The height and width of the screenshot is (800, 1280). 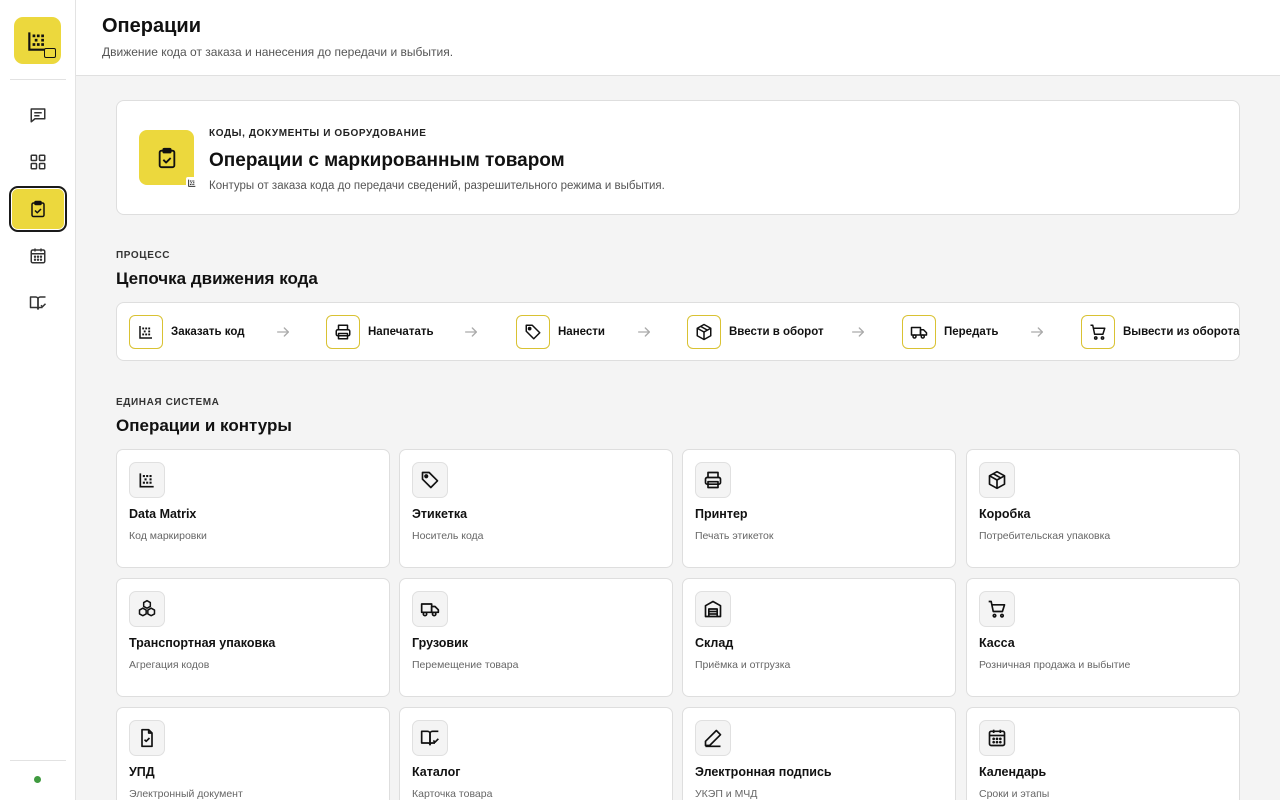 I want to click on card-title: Принтер, so click(x=721, y=514).